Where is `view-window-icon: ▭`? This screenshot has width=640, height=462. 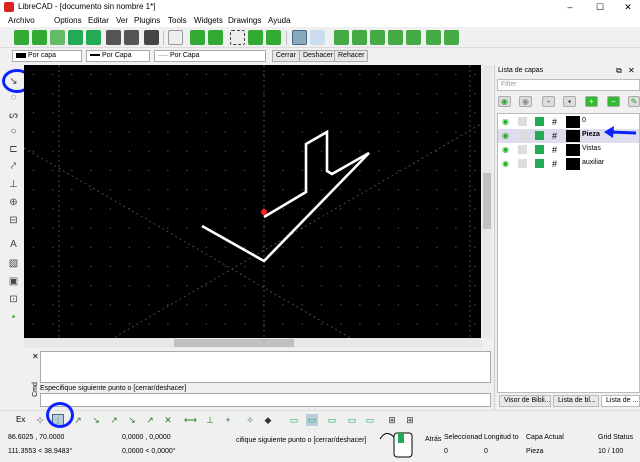
view-window-icon: ▭ is located at coordinates (352, 420).